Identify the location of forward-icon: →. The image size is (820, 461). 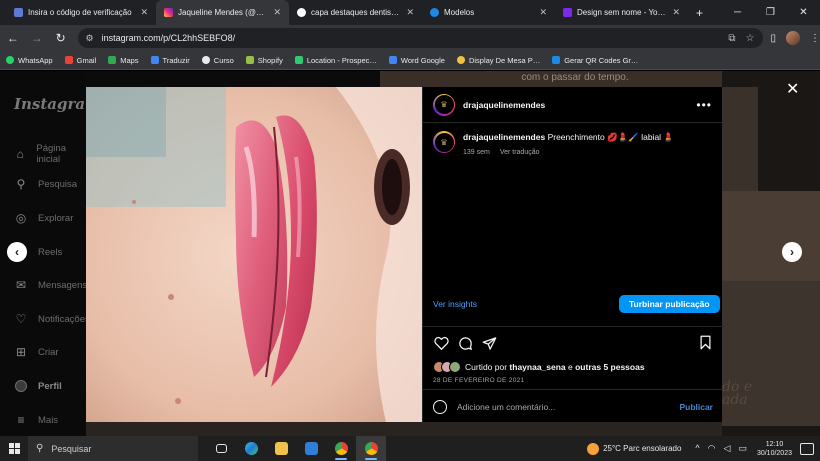
(37, 38).